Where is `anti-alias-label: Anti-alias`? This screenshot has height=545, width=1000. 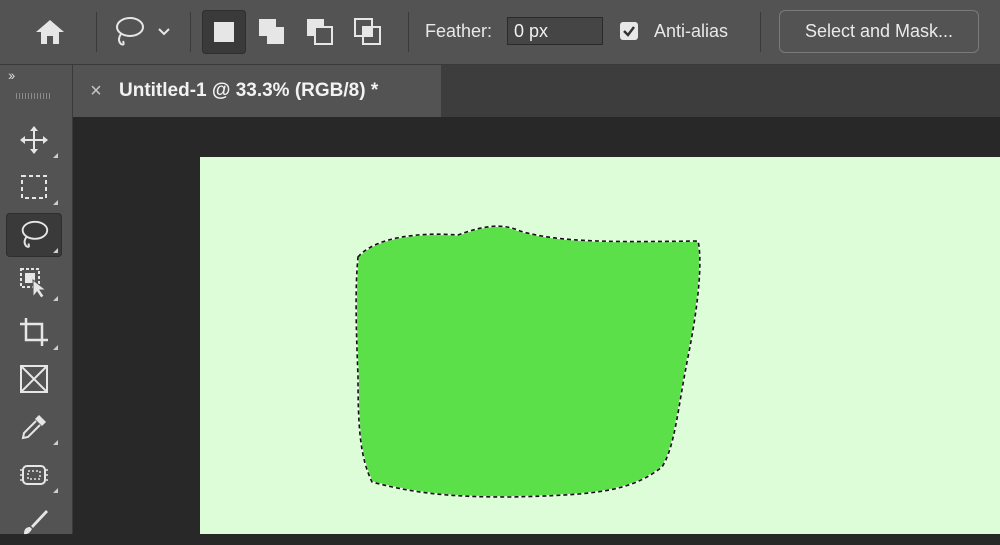 anti-alias-label: Anti-alias is located at coordinates (691, 31).